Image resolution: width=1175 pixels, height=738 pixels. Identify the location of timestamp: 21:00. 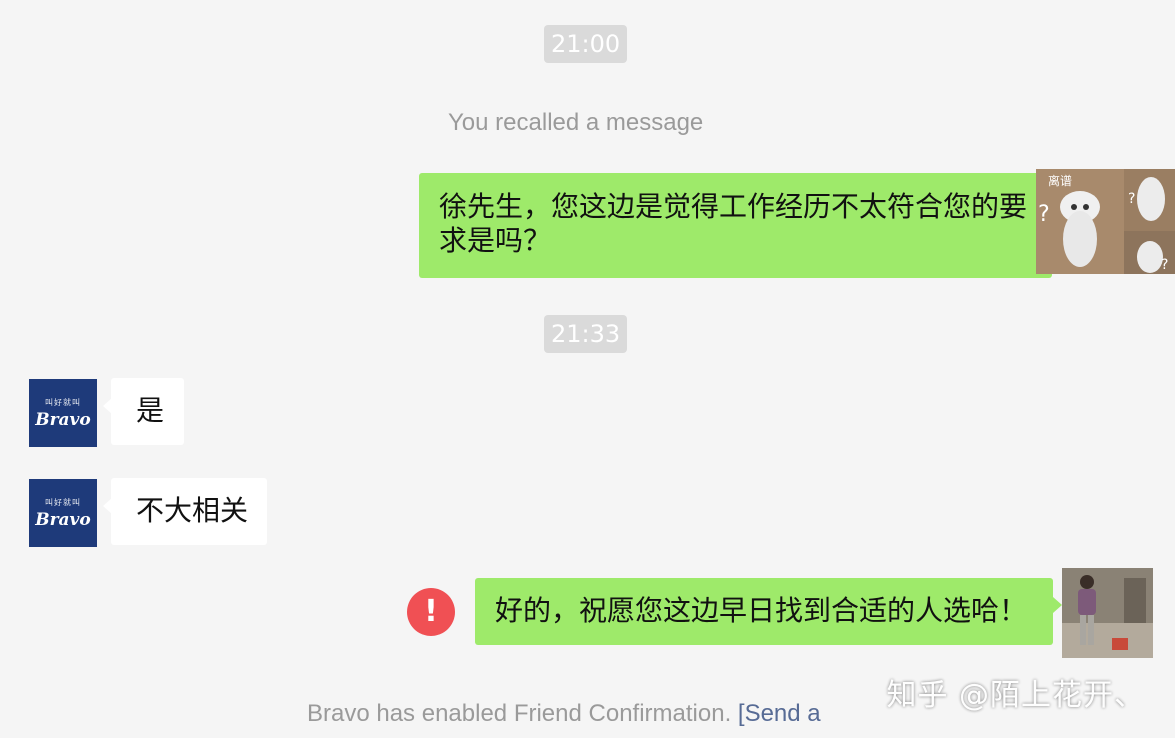
(586, 44).